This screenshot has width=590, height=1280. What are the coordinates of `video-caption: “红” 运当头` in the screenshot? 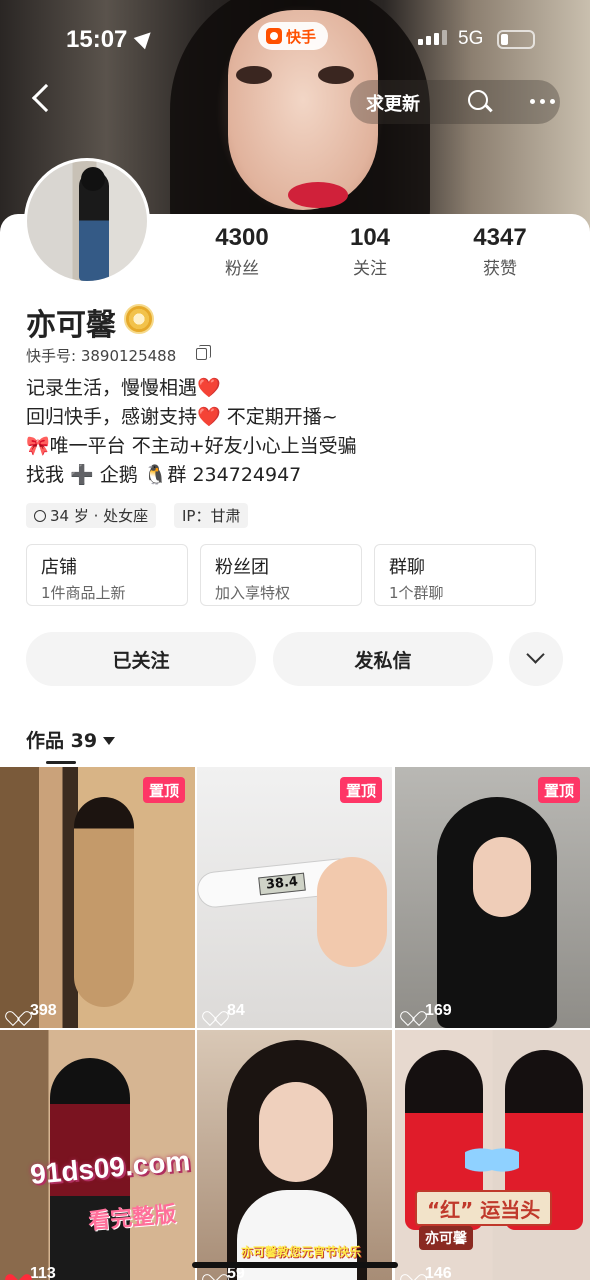 It's located at (484, 1208).